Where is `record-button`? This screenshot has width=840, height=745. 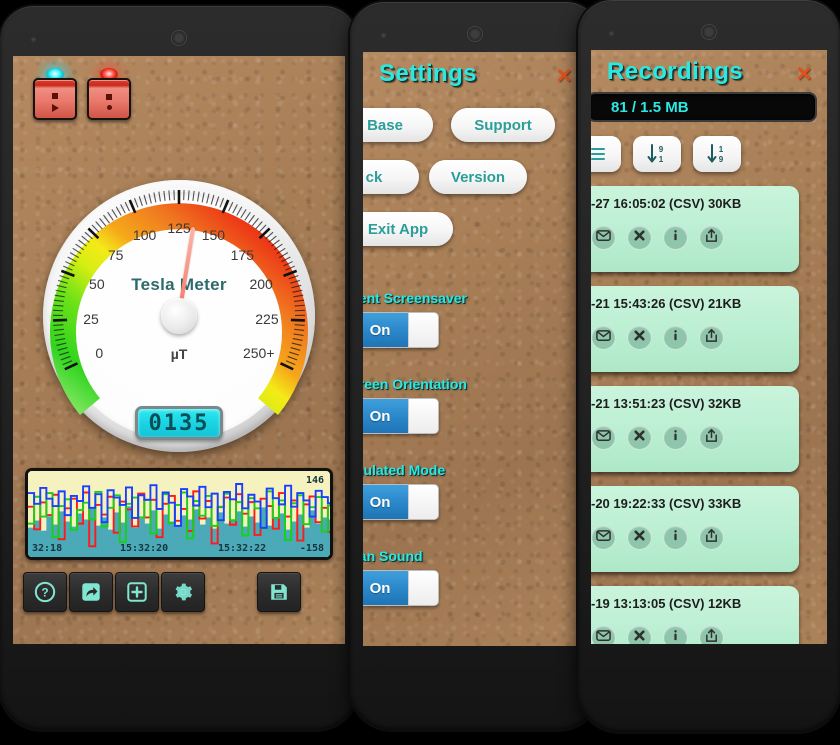 record-button is located at coordinates (55, 94).